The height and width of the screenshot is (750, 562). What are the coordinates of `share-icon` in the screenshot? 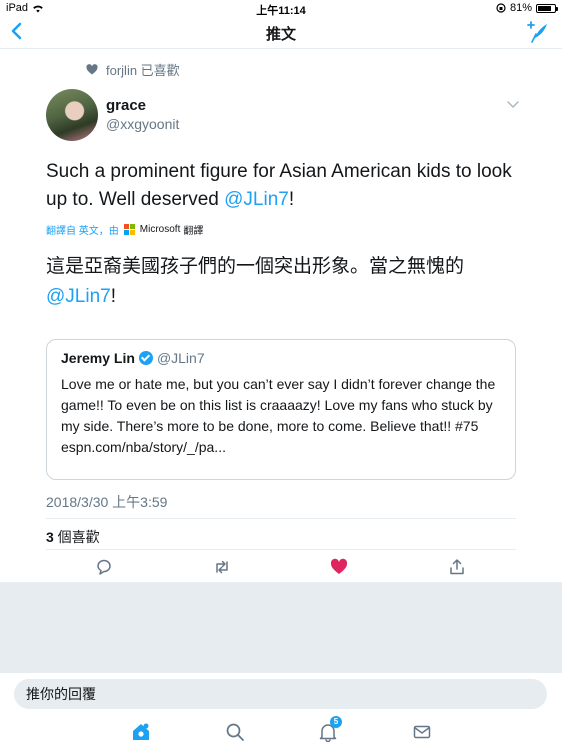 It's located at (457, 567).